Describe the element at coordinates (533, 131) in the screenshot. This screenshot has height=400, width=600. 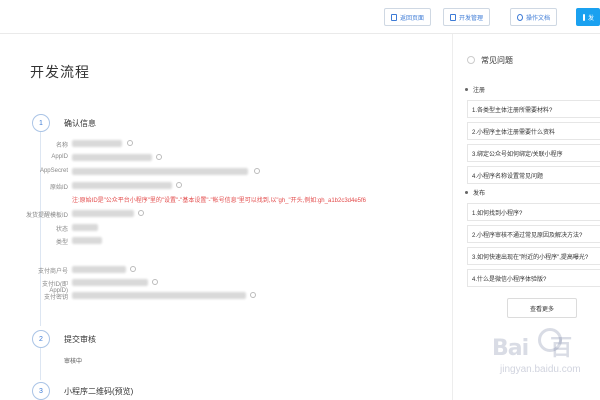
I see `faq-item: 2.小程序主体注册需要什么资料` at that location.